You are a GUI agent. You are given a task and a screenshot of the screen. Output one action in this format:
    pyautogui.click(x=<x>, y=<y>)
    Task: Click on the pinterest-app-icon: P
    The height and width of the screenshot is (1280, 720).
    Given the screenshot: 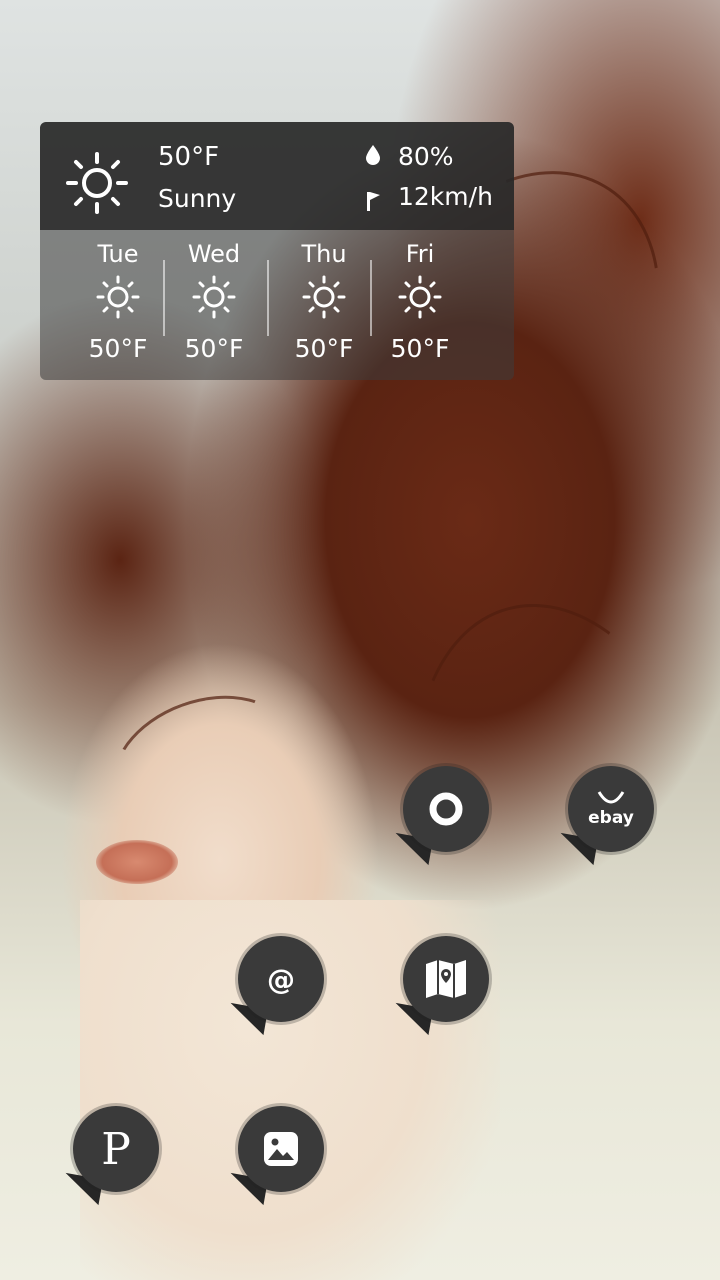 What is the action you would take?
    pyautogui.click(x=113, y=1156)
    